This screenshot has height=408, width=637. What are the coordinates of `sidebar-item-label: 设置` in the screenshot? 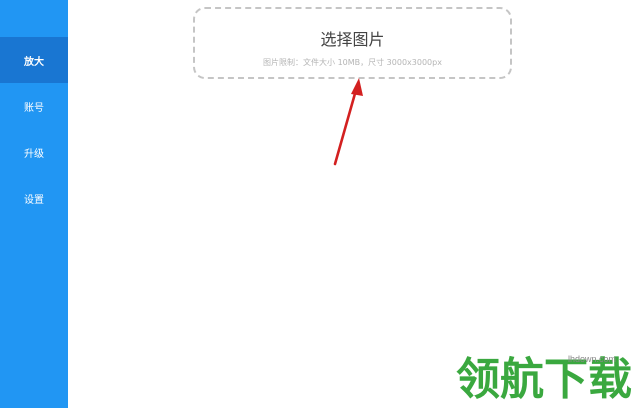 It's located at (34, 200).